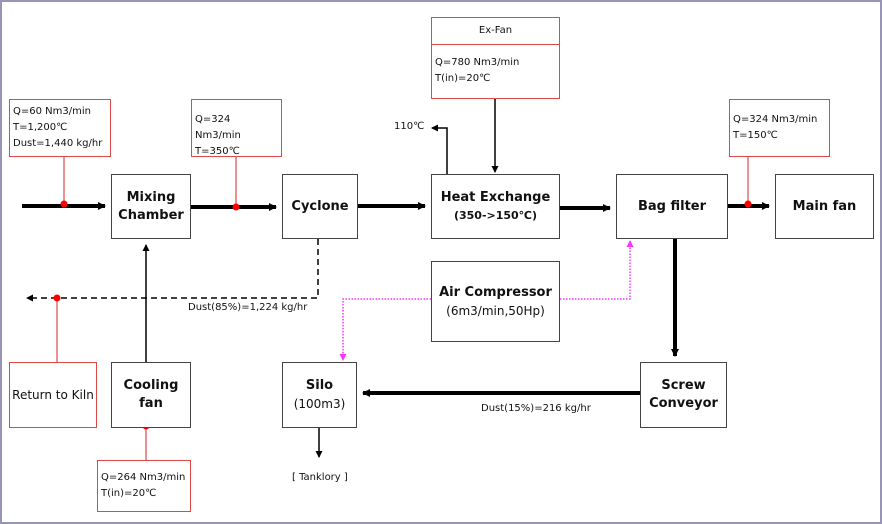 The width and height of the screenshot is (882, 524). Describe the element at coordinates (477, 62) in the screenshot. I see `ex-fan-flow: Q=780 Nm3/min` at that location.